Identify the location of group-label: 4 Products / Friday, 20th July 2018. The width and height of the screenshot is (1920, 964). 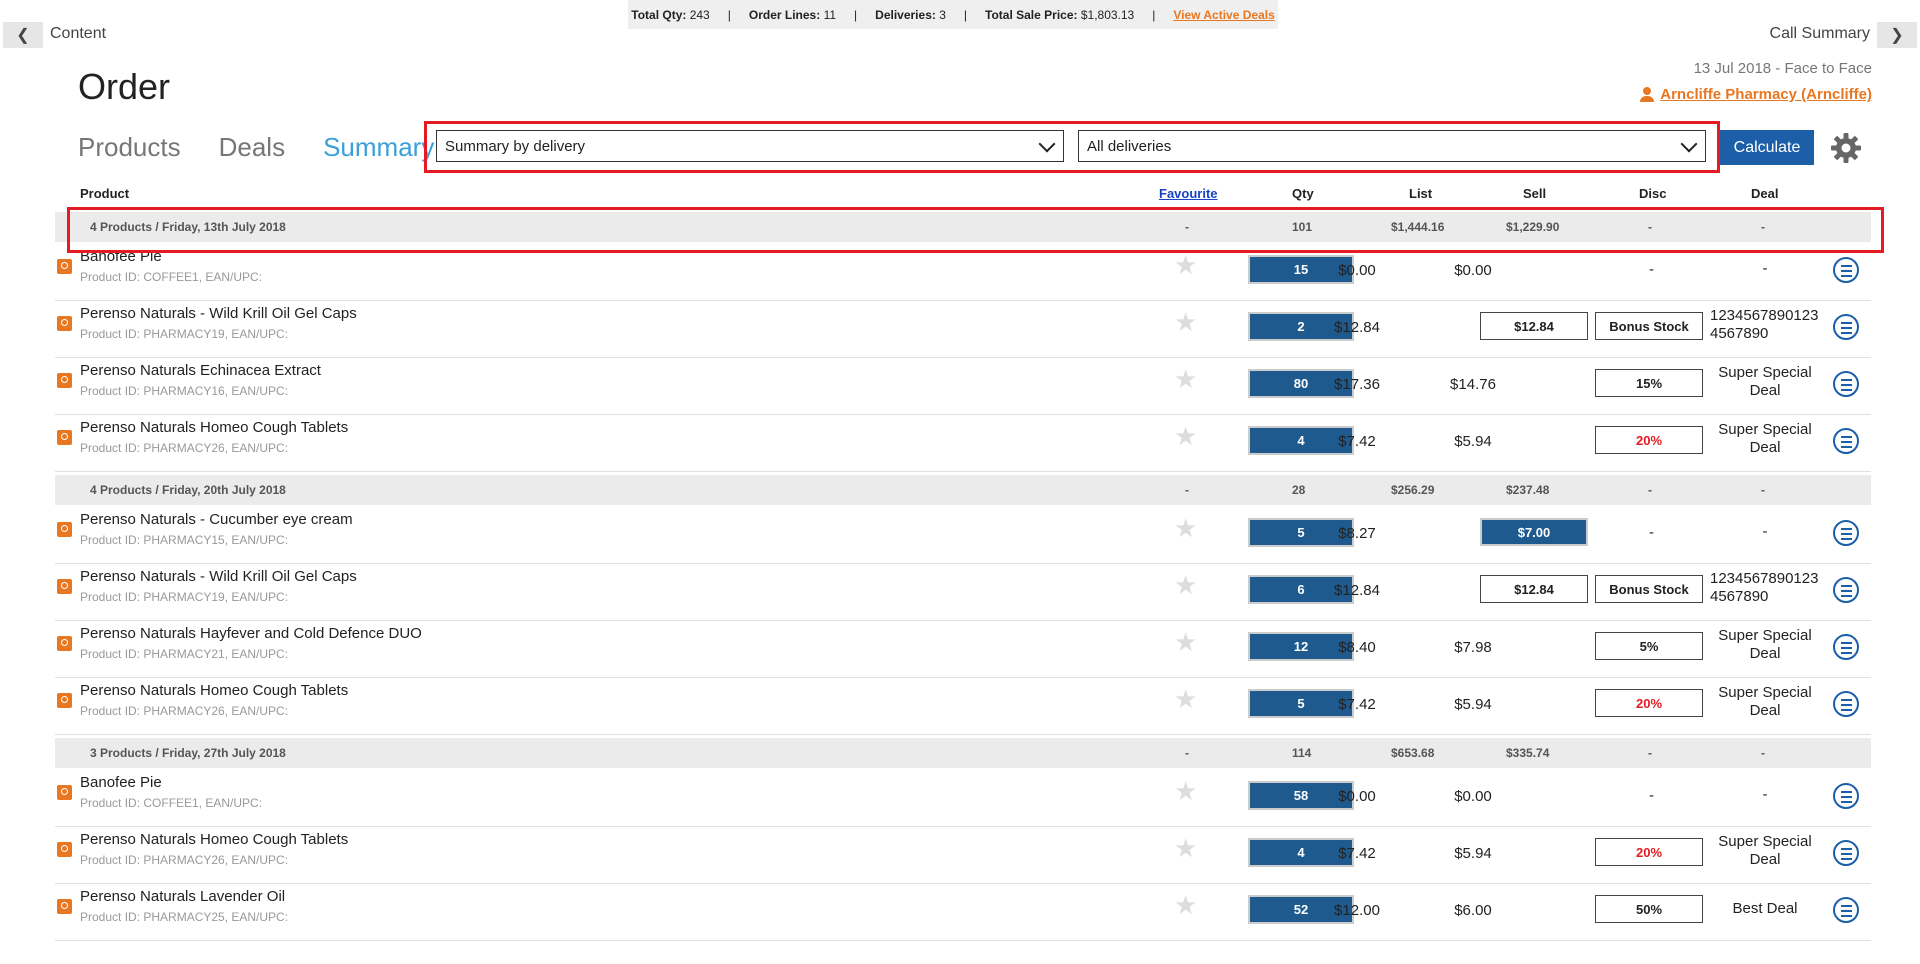
(188, 490).